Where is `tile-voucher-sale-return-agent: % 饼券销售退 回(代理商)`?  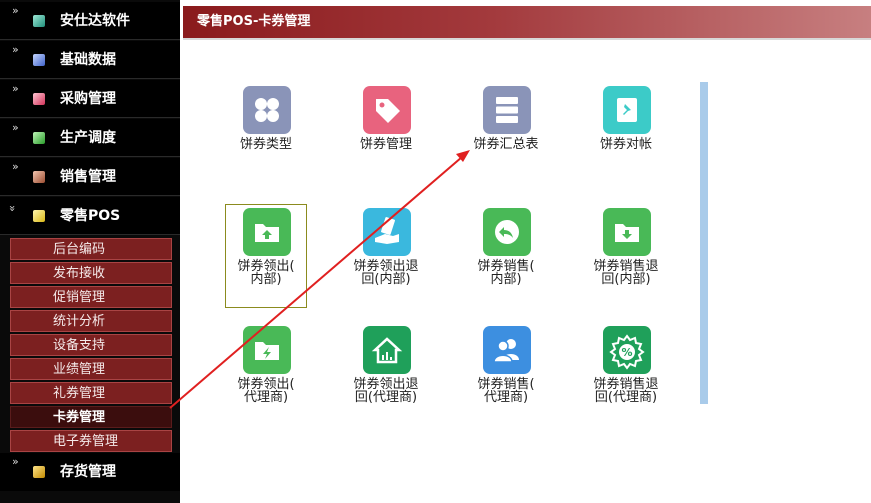 tile-voucher-sale-return-agent: % 饼券销售退 回(代理商) is located at coordinates (626, 376).